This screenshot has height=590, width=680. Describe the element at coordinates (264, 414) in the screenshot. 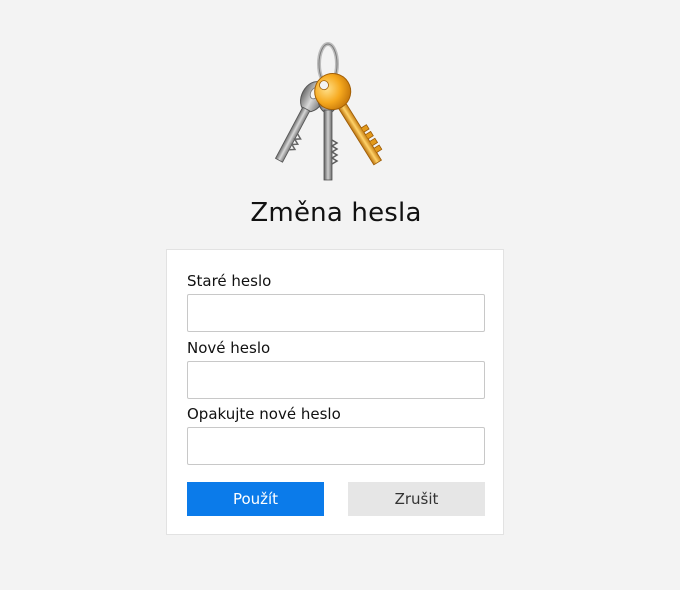

I see `repeat-password-label: Opakujte nové heslo` at that location.